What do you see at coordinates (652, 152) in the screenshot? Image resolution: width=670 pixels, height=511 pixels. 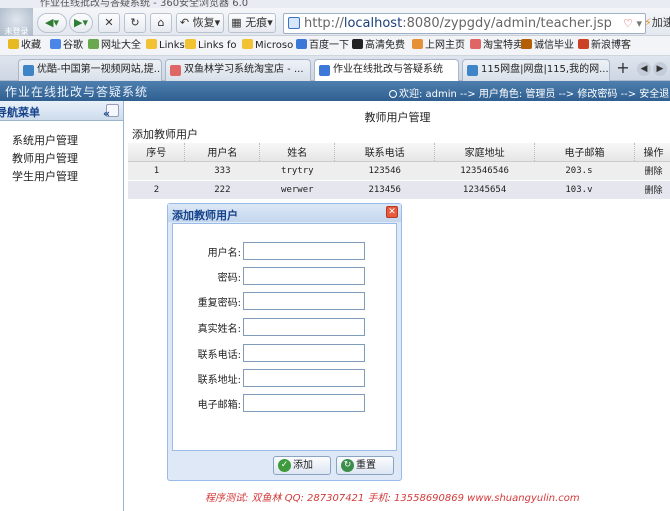 I see `column-header-operation: 操作` at bounding box center [652, 152].